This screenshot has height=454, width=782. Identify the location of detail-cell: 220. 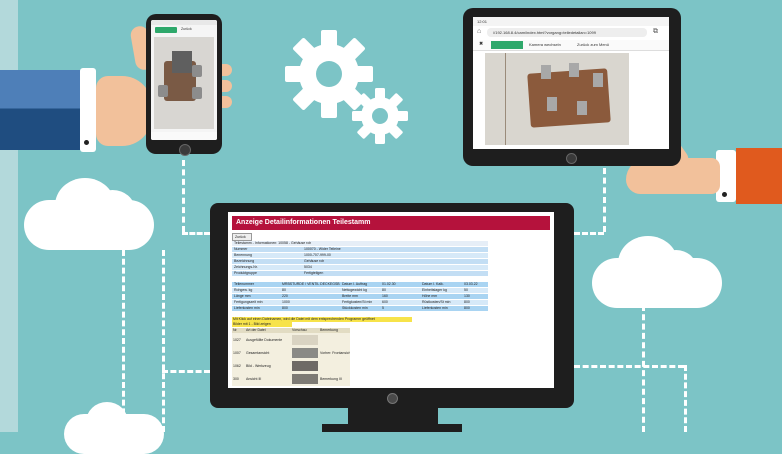
(285, 296).